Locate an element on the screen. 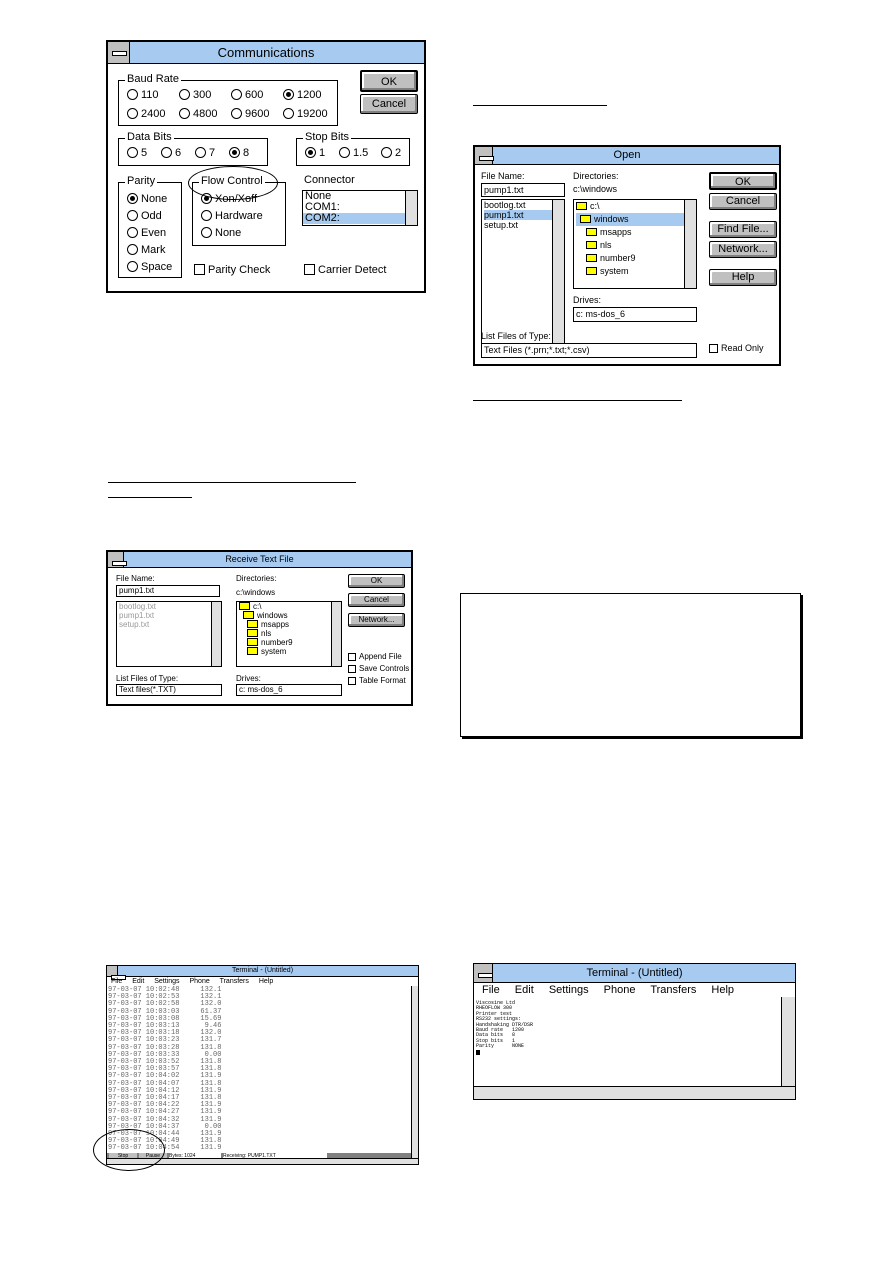  read-only-checkbox: Read Only is located at coordinates (736, 348).